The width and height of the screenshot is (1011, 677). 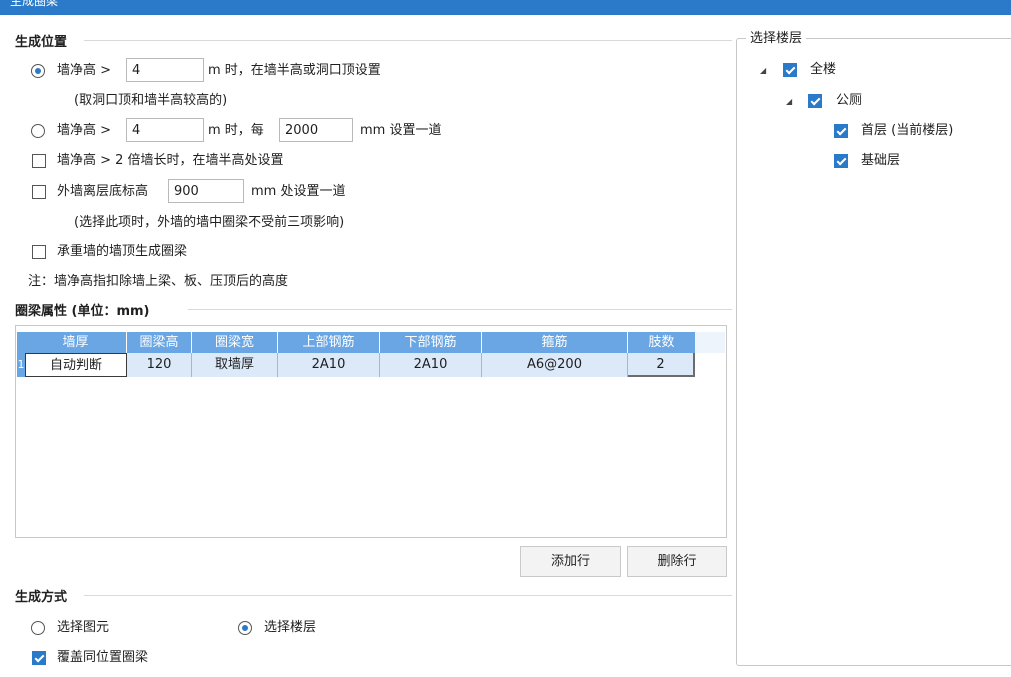 What do you see at coordinates (401, 130) in the screenshot?
I see `option2-suffix: mm 设置一道` at bounding box center [401, 130].